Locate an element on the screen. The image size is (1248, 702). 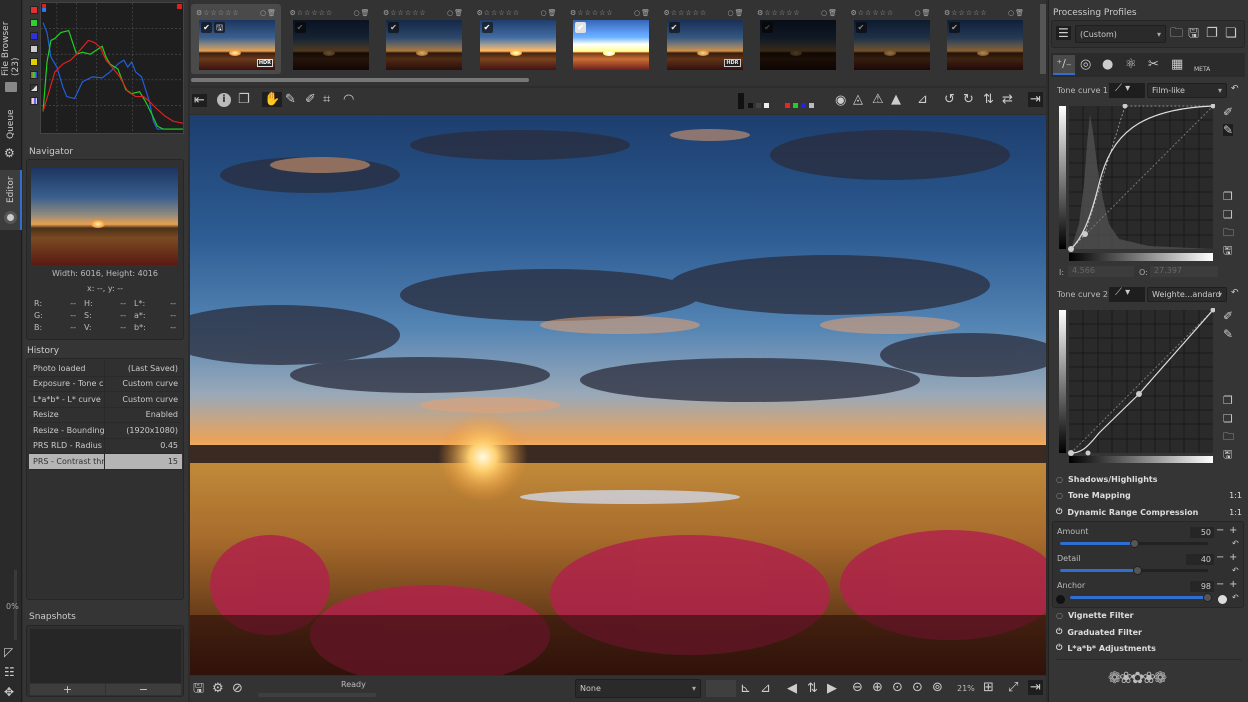
save-profile-icon: 🖫 is located at coordinates (1193, 33).